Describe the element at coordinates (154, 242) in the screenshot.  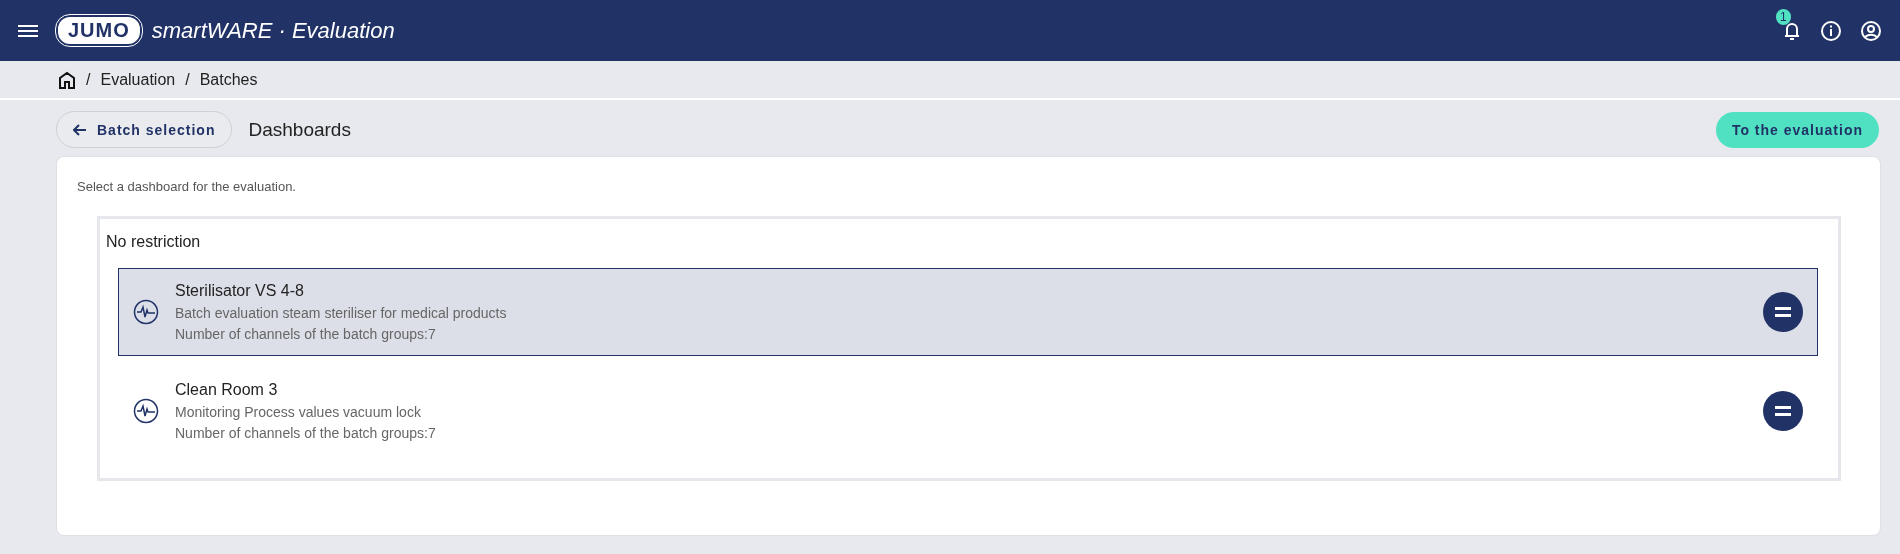
I see `group-title: No restriction` at that location.